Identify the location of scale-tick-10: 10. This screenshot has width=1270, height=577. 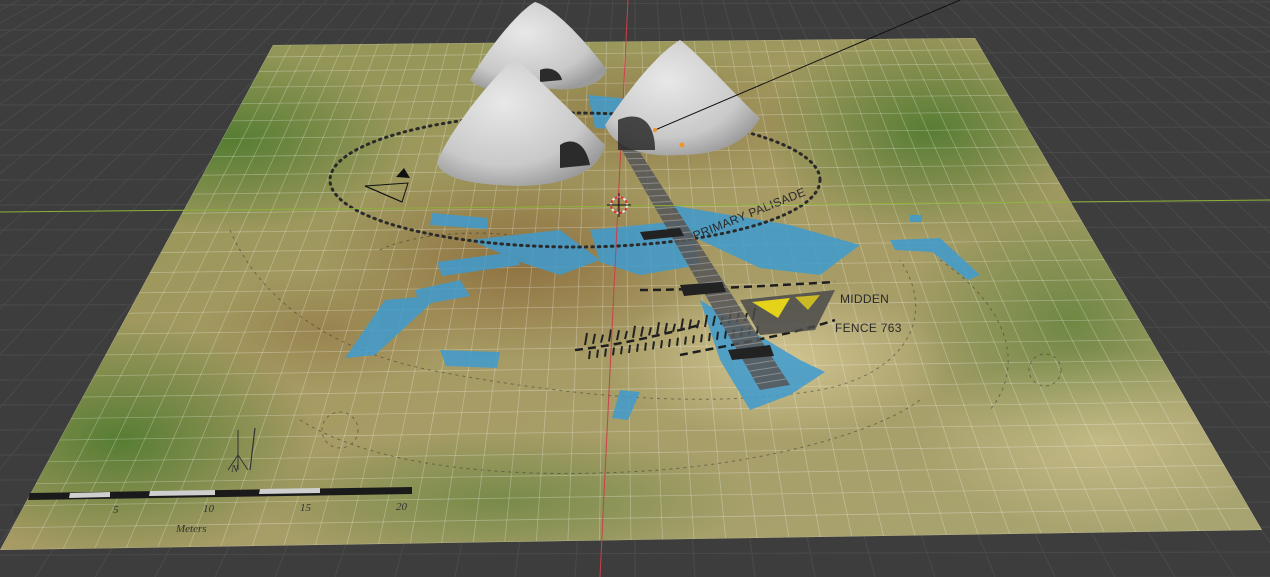
(209, 509).